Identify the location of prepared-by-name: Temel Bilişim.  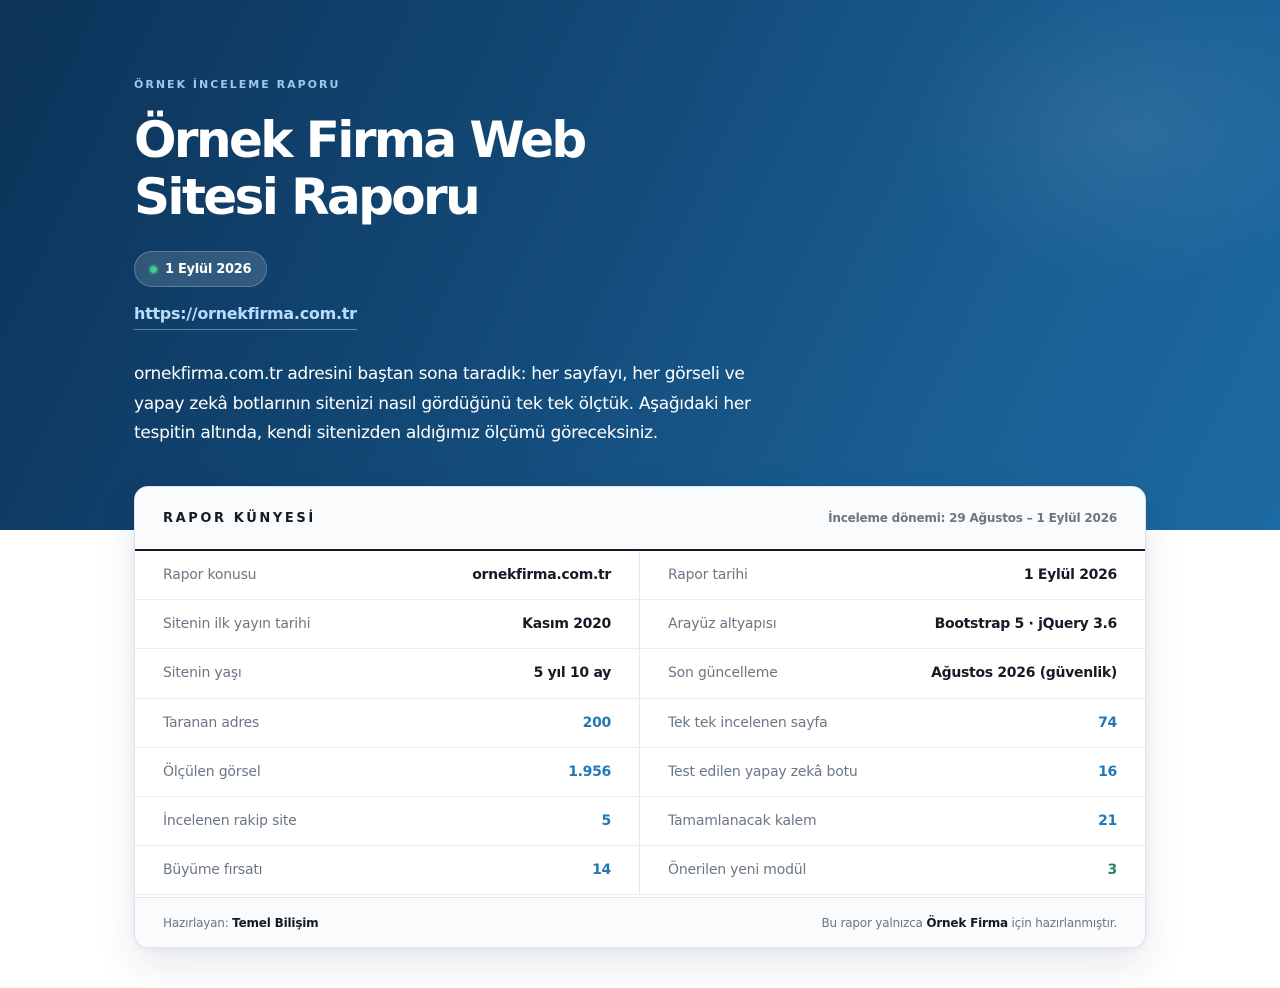
(275, 922).